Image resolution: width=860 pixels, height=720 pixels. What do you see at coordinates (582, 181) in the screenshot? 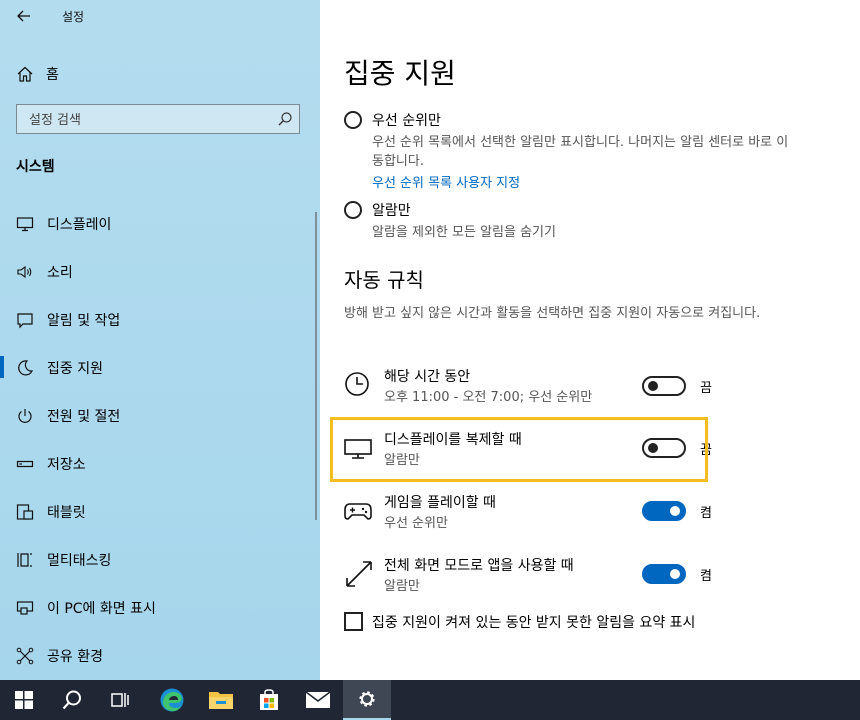
I see `customize-priority-link: 우선 순위 목록 사용자 지정` at bounding box center [582, 181].